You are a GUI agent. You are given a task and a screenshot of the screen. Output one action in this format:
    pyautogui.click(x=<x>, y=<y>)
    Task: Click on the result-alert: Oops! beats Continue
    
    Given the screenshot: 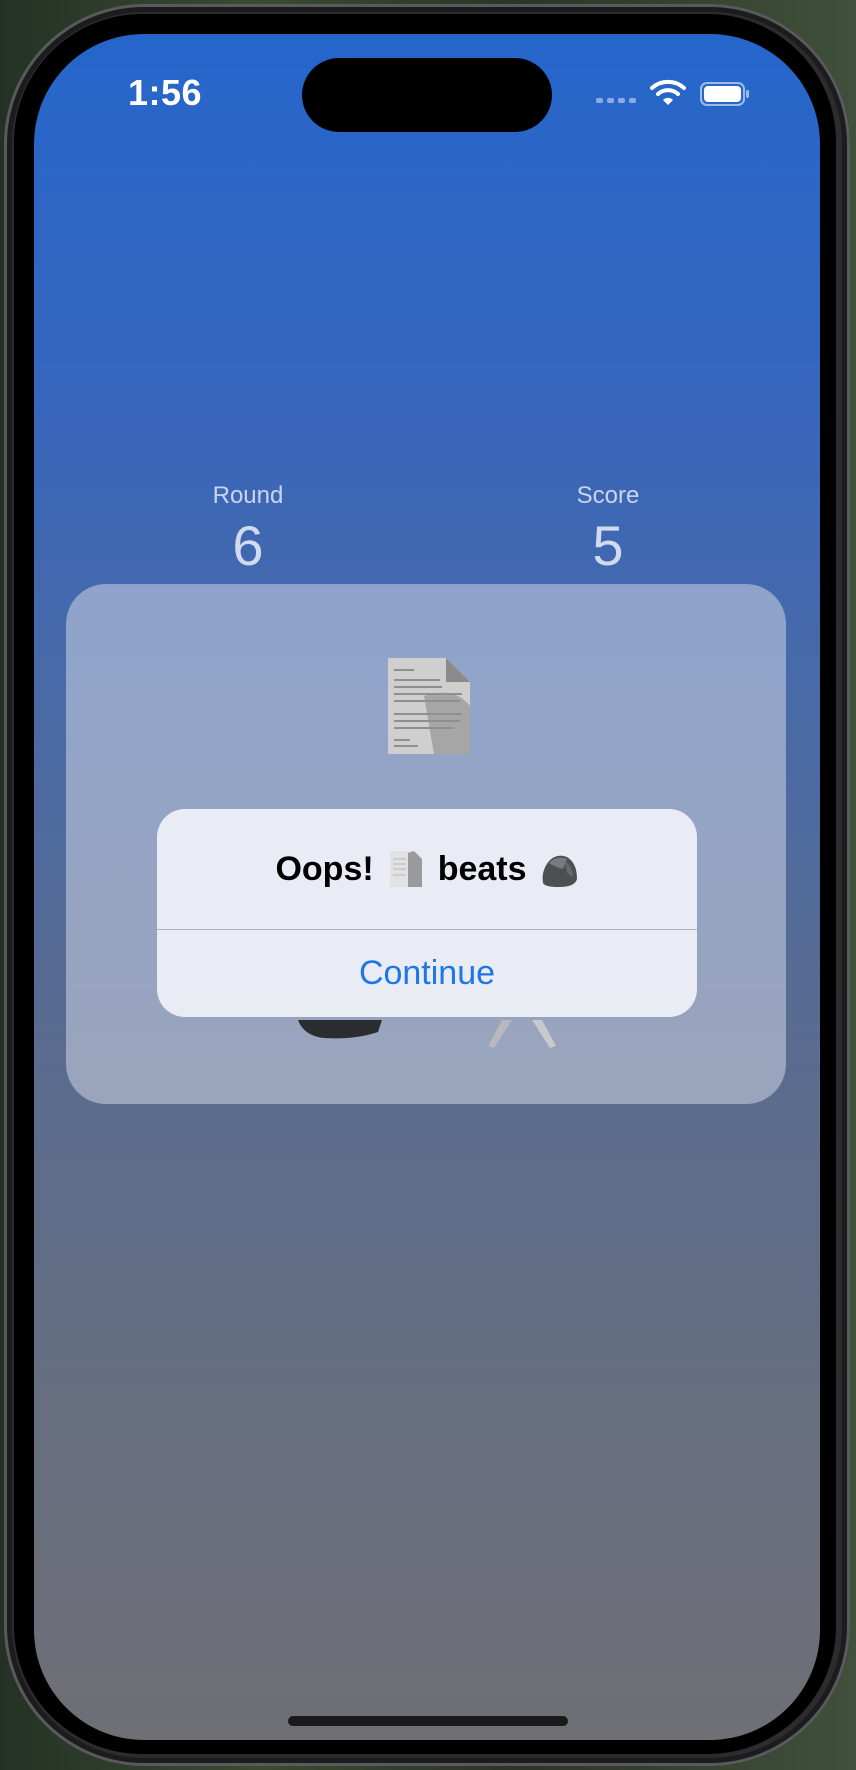 What is the action you would take?
    pyautogui.click(x=427, y=913)
    